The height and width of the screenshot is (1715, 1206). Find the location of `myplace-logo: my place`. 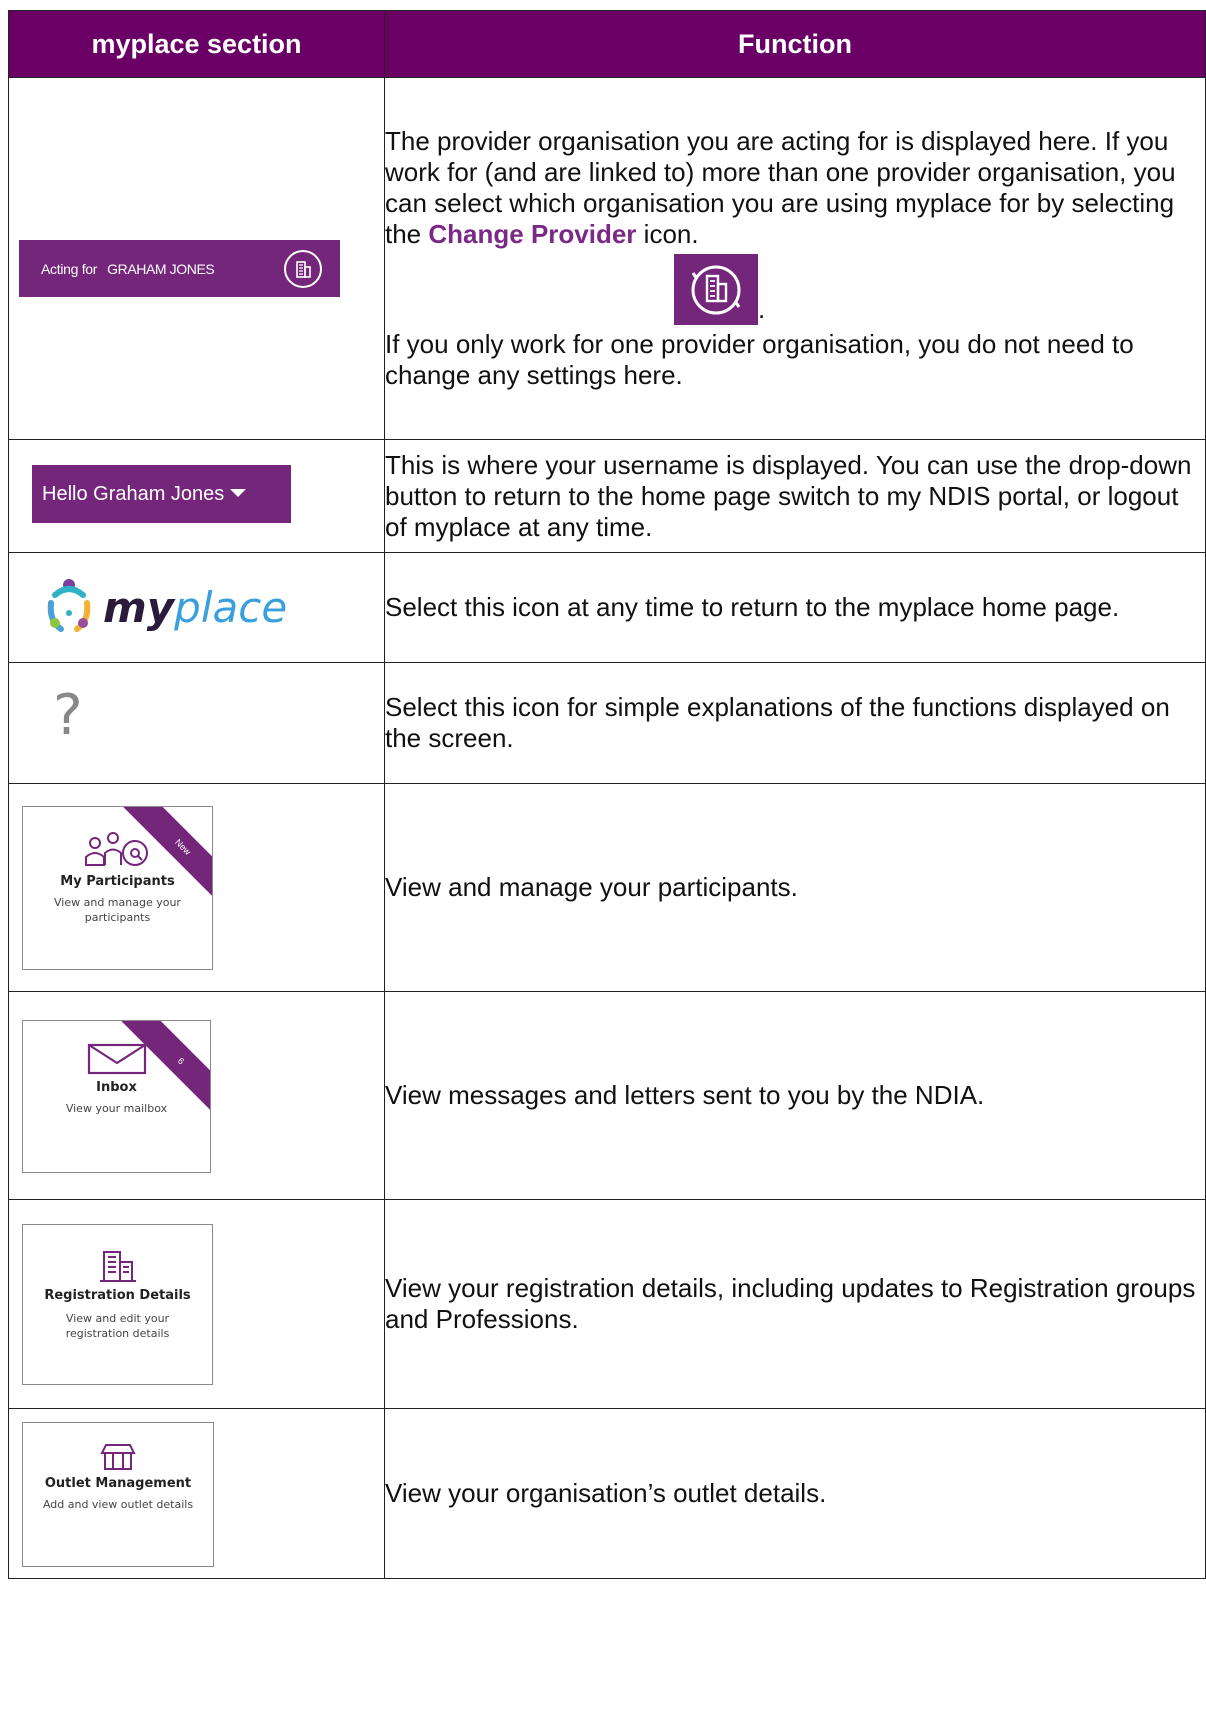

myplace-logo: my place is located at coordinates (164, 607).